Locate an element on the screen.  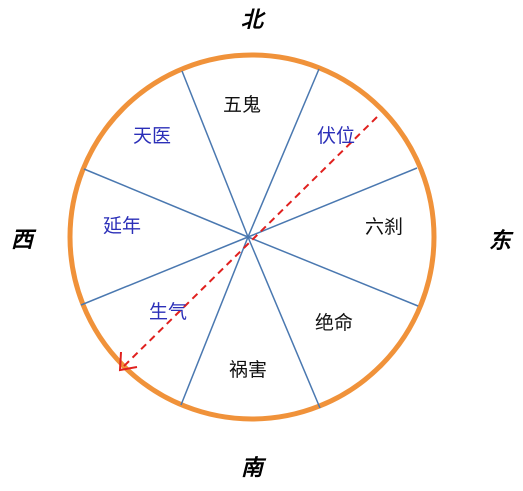
direction-north: 北 is located at coordinates (253, 20).